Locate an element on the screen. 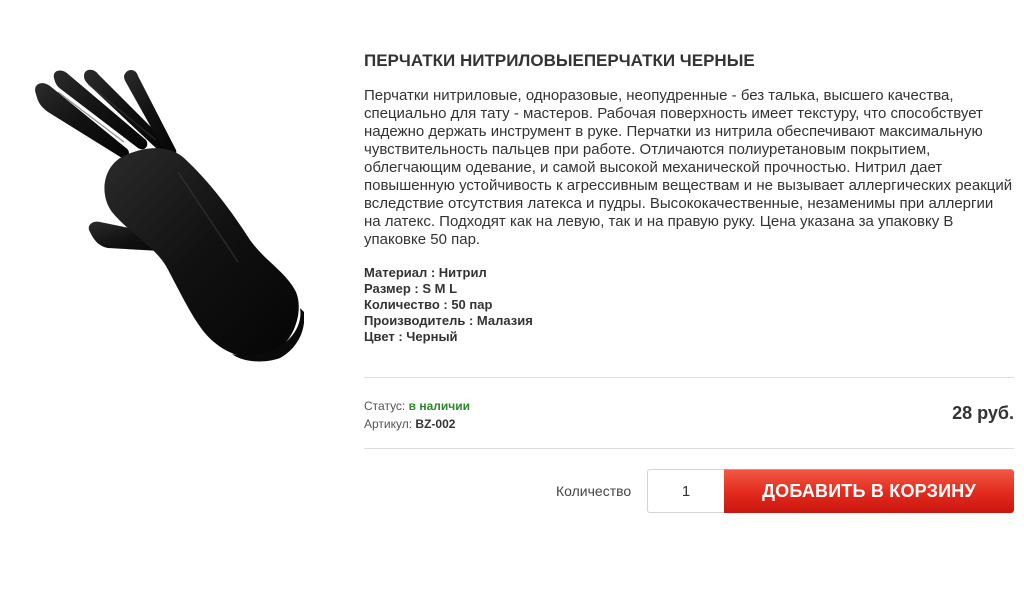 This screenshot has width=1024, height=598. sku-row: Артикул: BZ-002 is located at coordinates (417, 424).